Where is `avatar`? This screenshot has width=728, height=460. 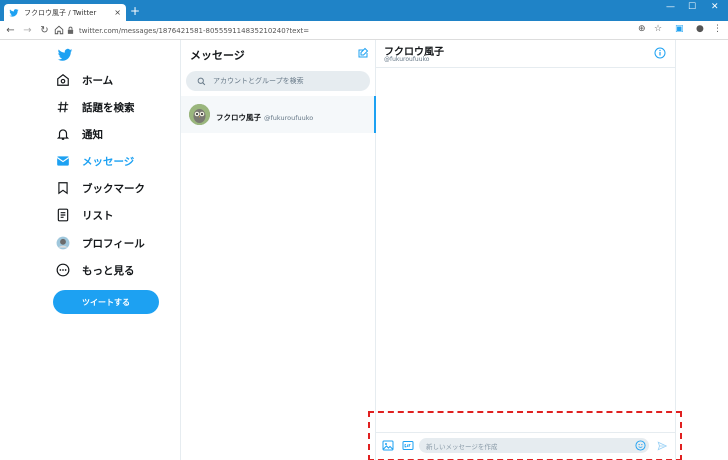
avatar is located at coordinates (199, 114).